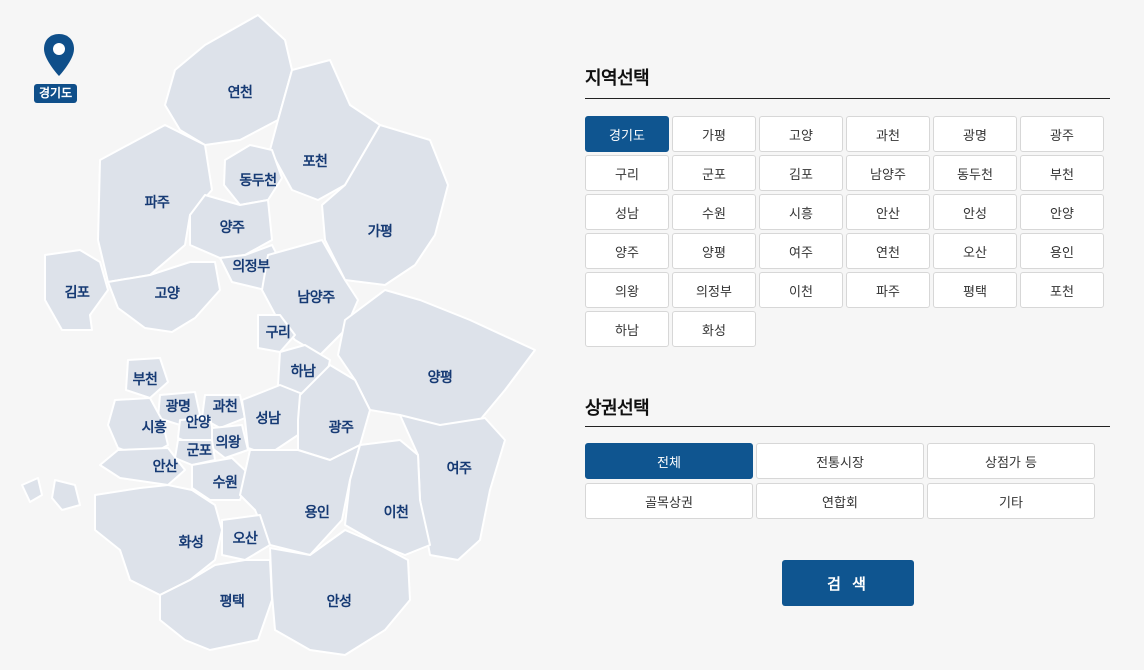  What do you see at coordinates (1062, 173) in the screenshot?
I see `region-option: 부천` at bounding box center [1062, 173].